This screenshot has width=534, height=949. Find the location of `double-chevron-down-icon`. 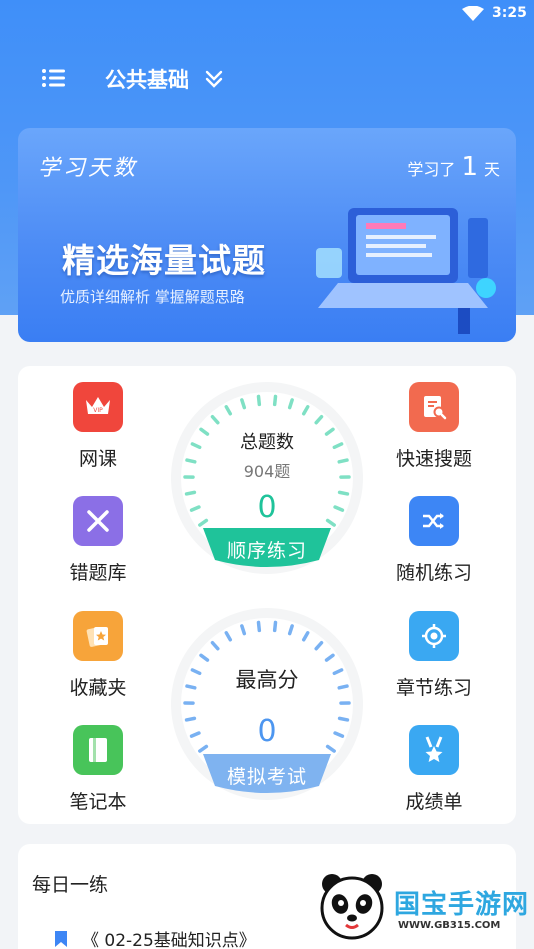

double-chevron-down-icon is located at coordinates (214, 79).